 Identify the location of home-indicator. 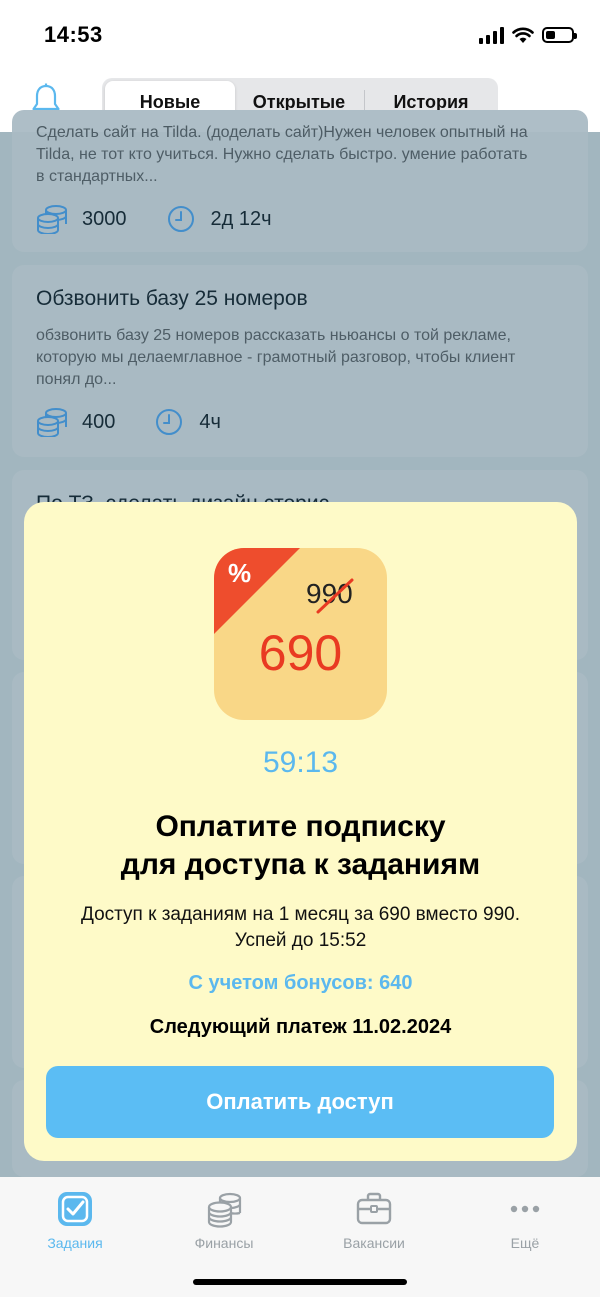
(300, 1282).